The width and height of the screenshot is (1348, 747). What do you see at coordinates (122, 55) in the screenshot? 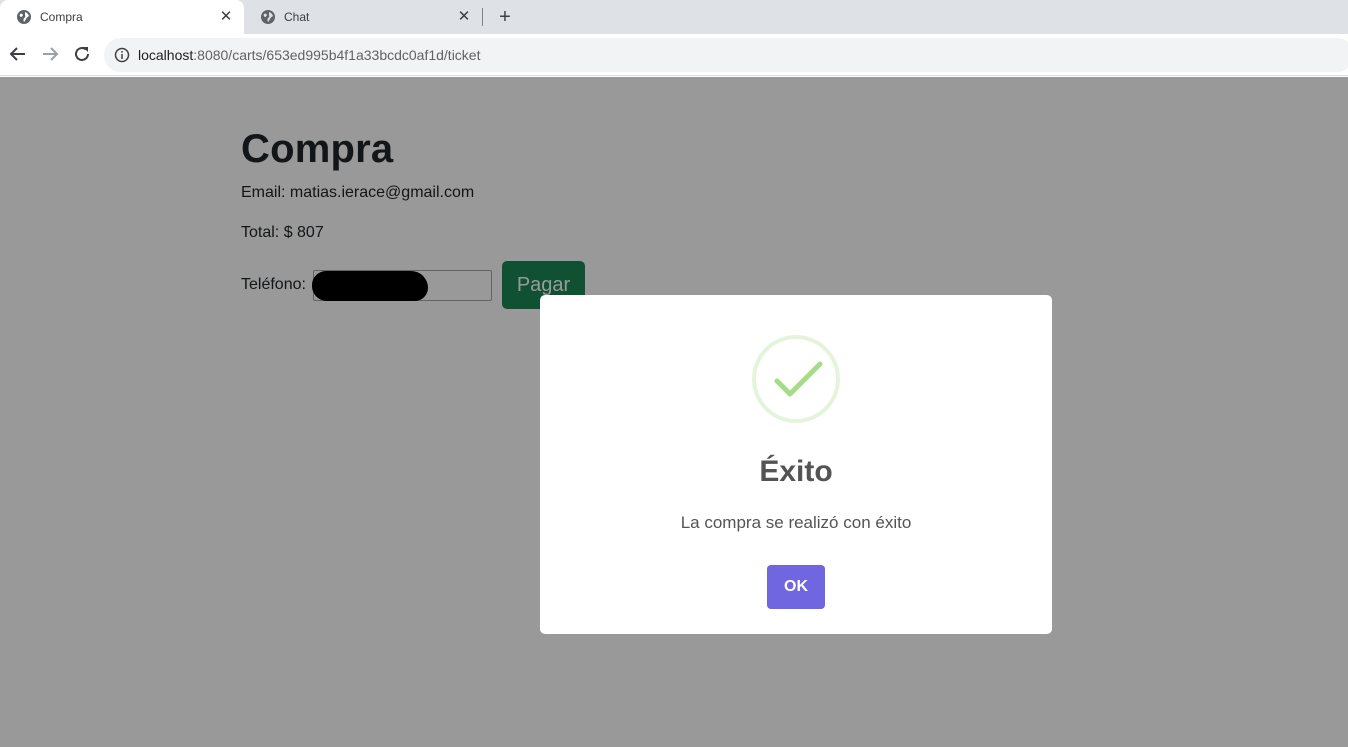
I see `info-icon` at bounding box center [122, 55].